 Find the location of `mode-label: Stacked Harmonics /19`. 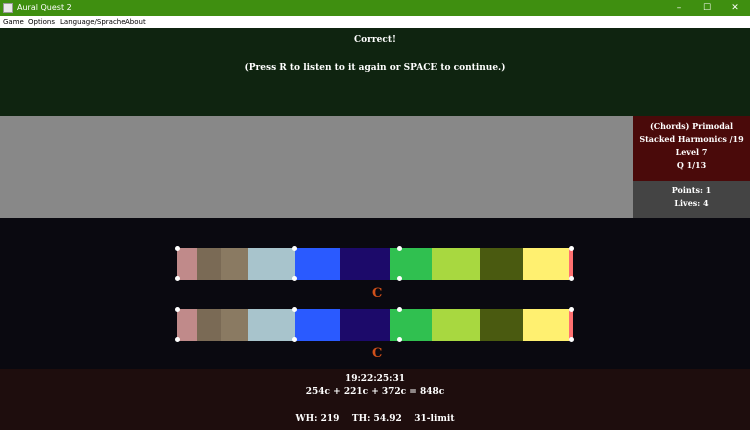

mode-label: Stacked Harmonics /19 is located at coordinates (691, 139).